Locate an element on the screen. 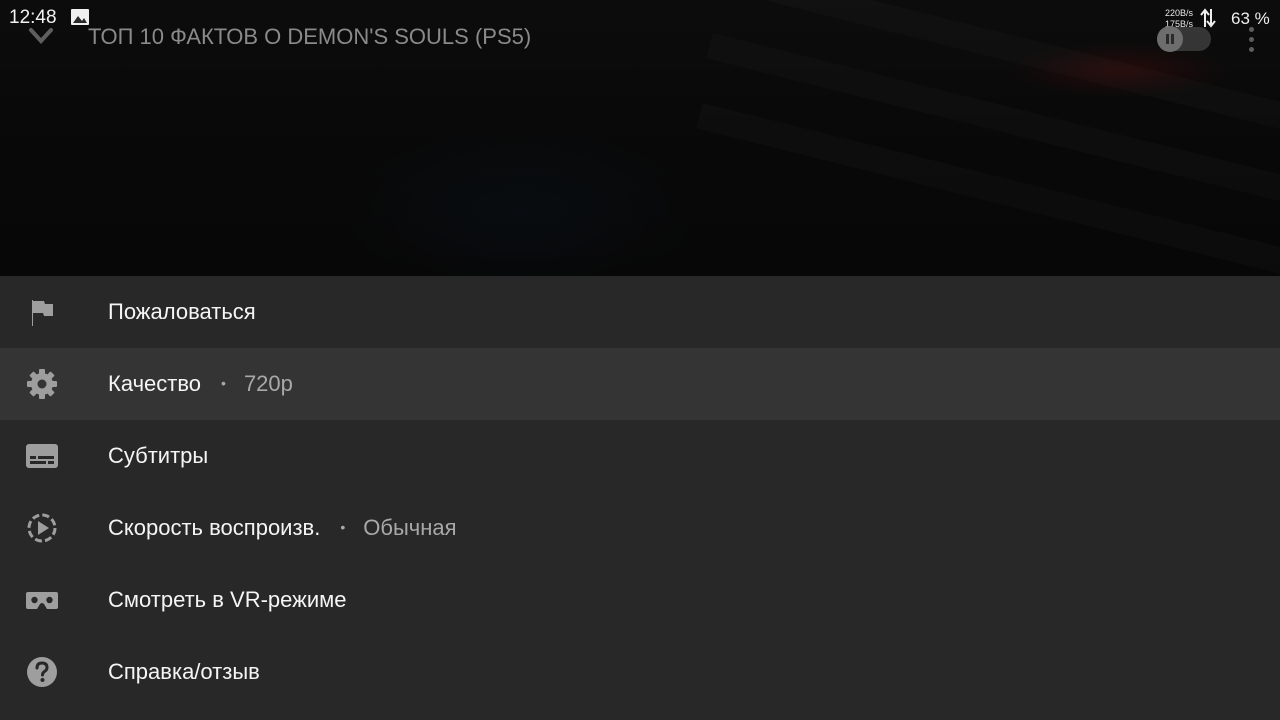 The height and width of the screenshot is (720, 1280). video-title: ТОП 10 ФАКТОВ О DEMON'S SOULS (PS5) is located at coordinates (310, 36).